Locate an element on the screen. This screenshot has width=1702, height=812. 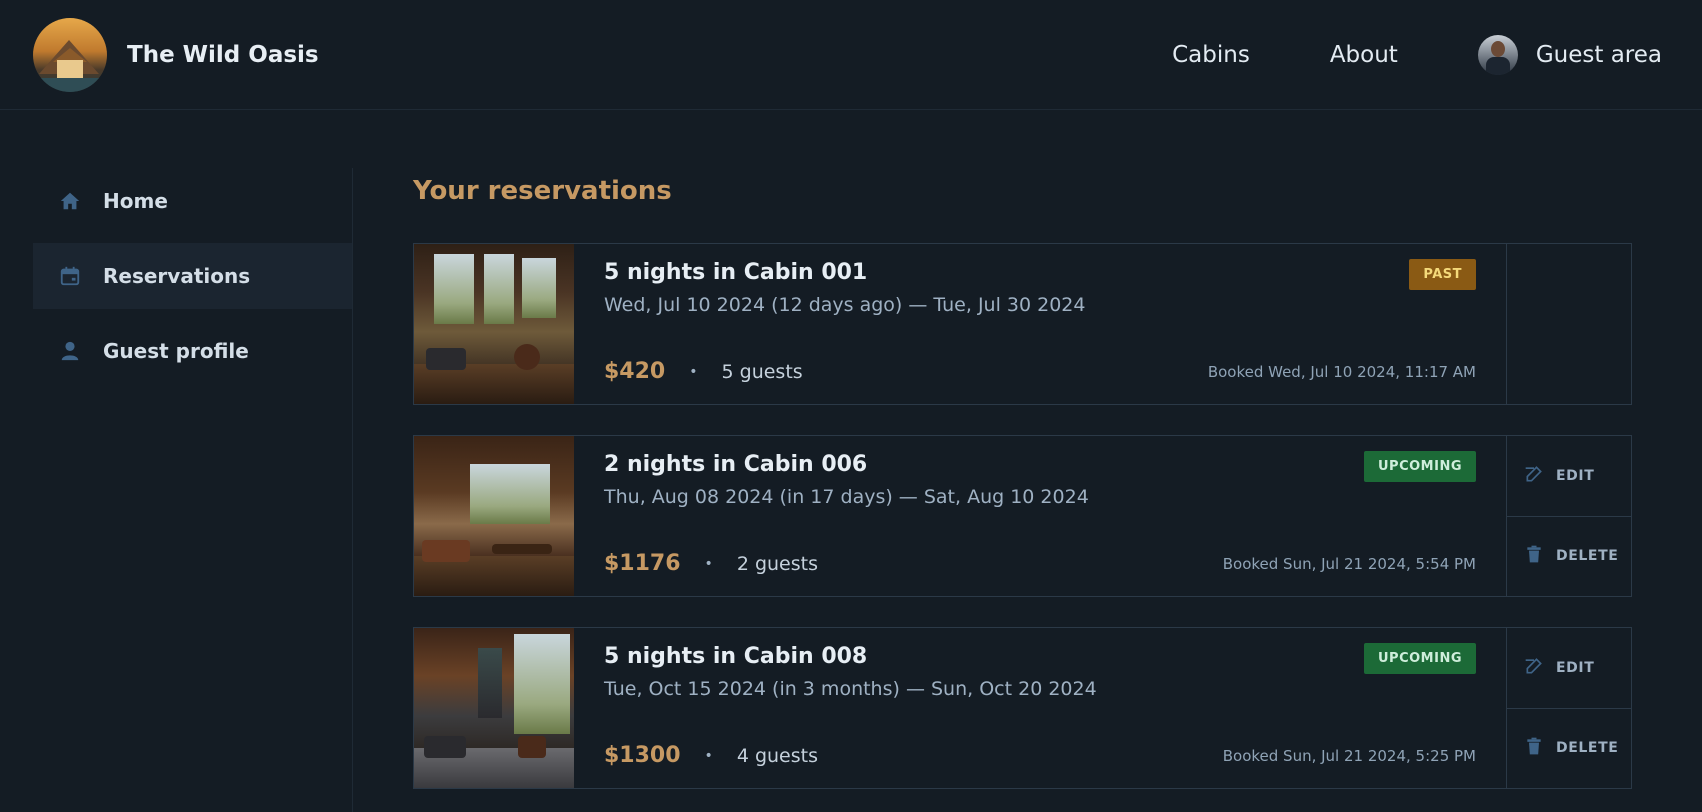
nav-cabins-link: Cabins is located at coordinates (1211, 55).